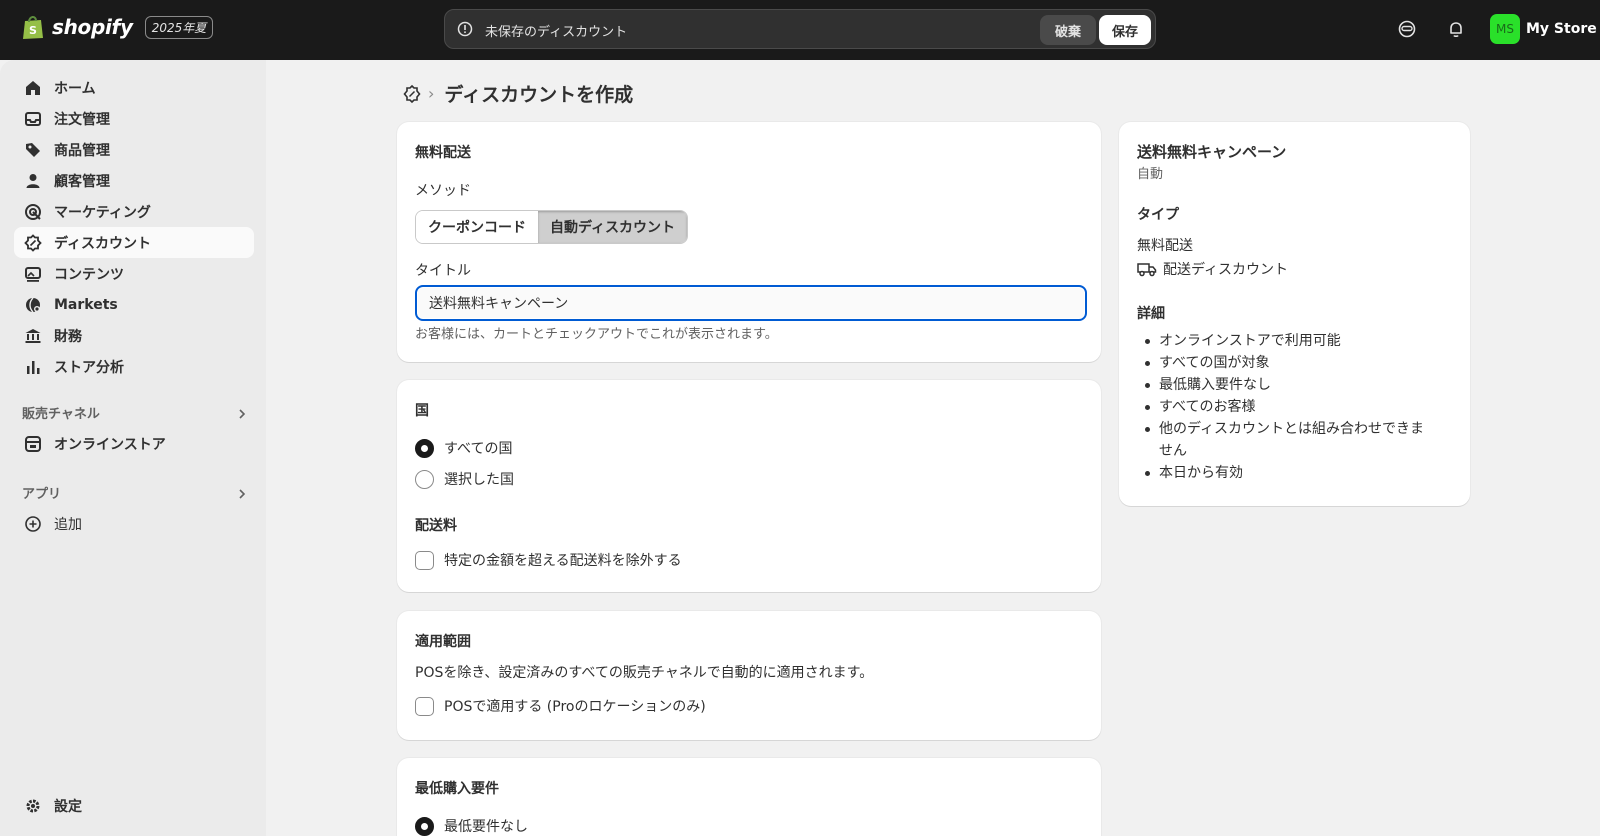 This screenshot has height=836, width=1600. I want to click on summary-type-heading: タイプ, so click(1158, 215).